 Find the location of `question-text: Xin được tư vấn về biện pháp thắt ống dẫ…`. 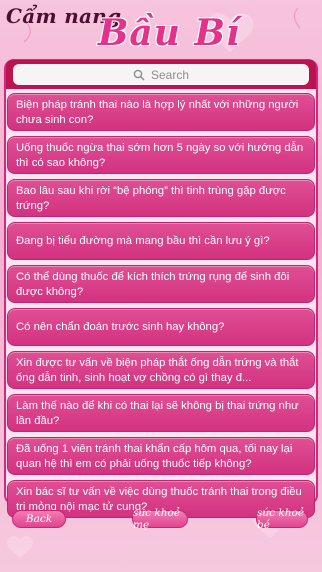

question-text: Xin được tư vấn về biện pháp thắt ống dẫ… is located at coordinates (157, 370).